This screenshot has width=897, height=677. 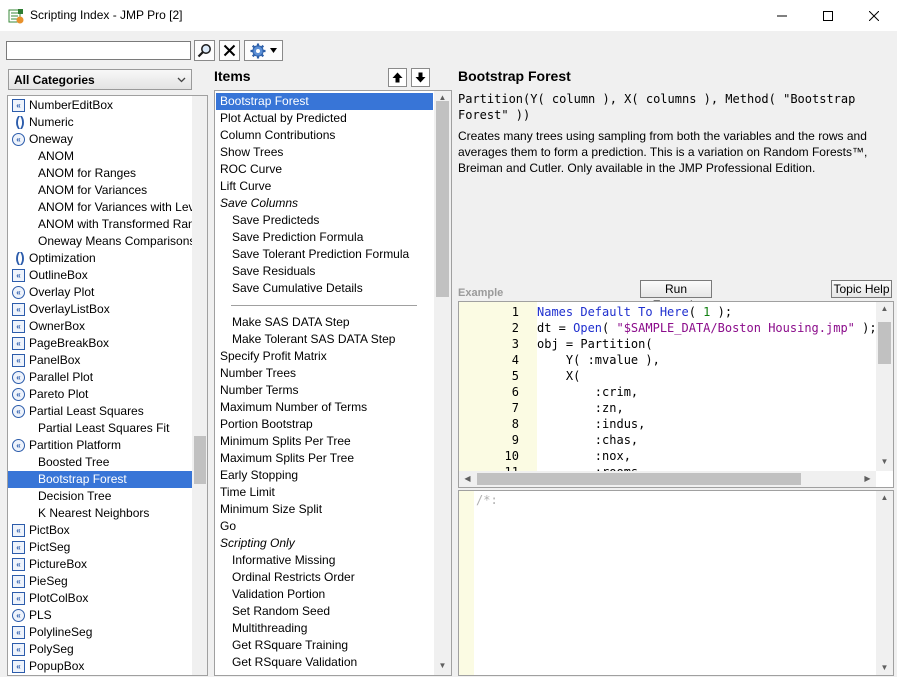 What do you see at coordinates (324, 288) in the screenshot?
I see `items-list-item: Save Cumulative Details` at bounding box center [324, 288].